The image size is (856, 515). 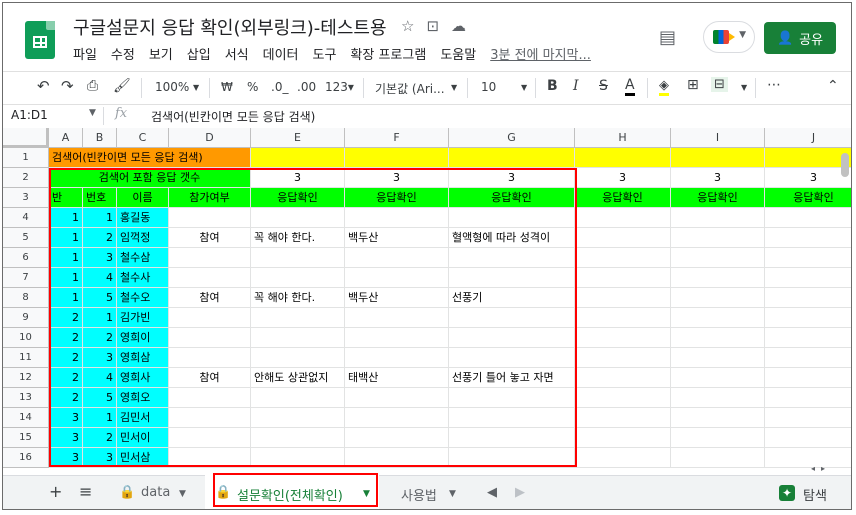 I want to click on cell-c8: 철수오, so click(x=143, y=298).